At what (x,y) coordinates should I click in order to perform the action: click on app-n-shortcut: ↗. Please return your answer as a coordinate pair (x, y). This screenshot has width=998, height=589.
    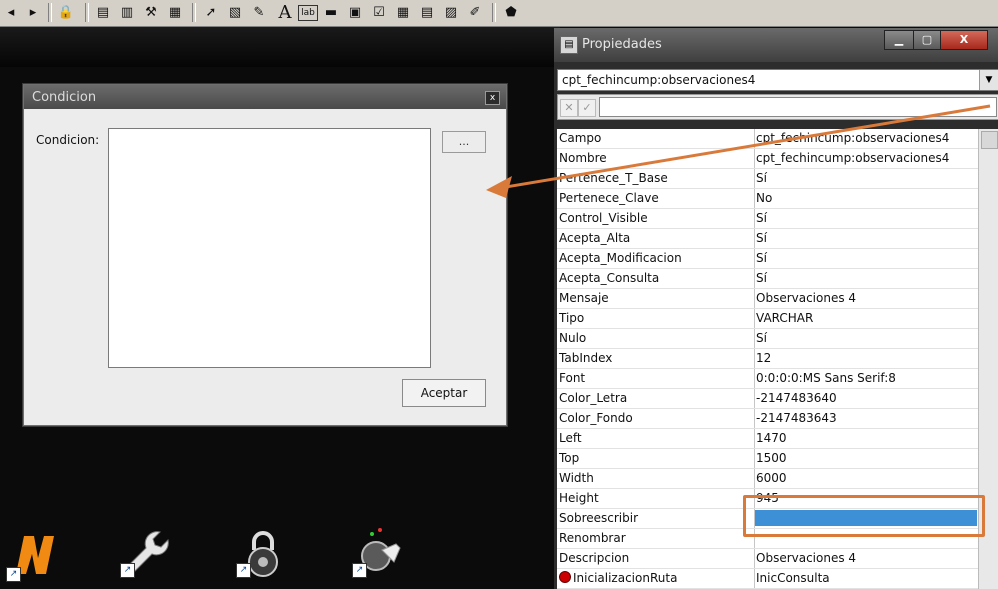
    Looking at the image, I should click on (33, 556).